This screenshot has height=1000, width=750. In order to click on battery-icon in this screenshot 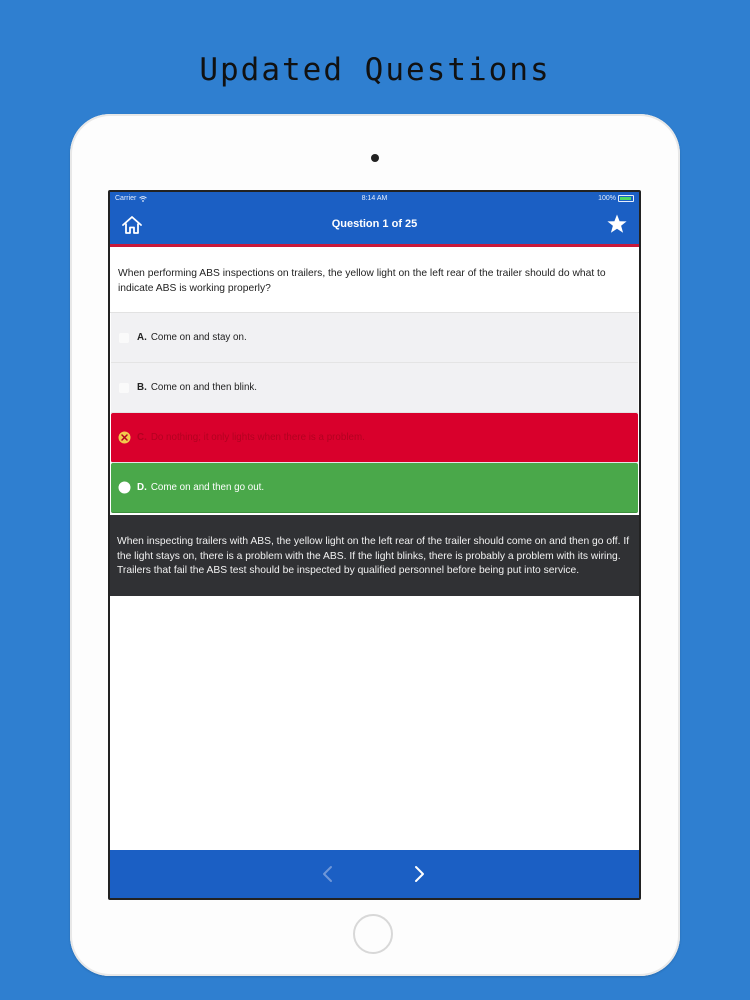, I will do `click(626, 198)`.